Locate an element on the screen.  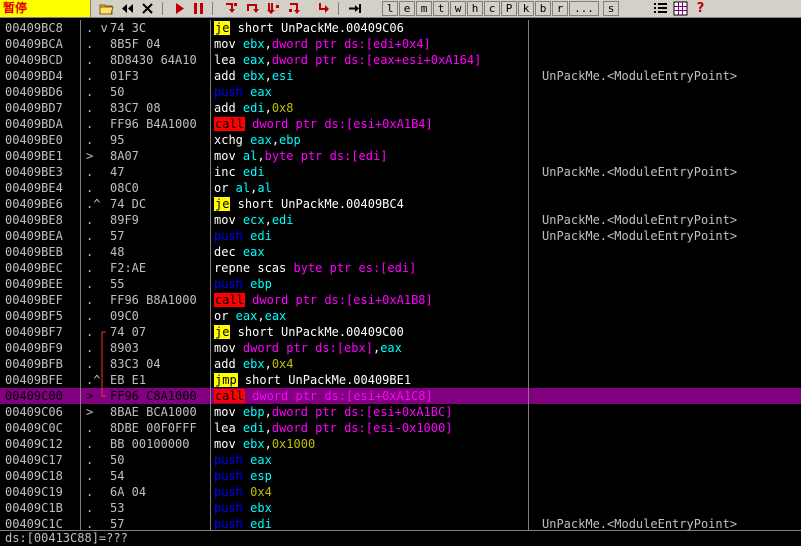
window-button-m: m is located at coordinates (424, 8).